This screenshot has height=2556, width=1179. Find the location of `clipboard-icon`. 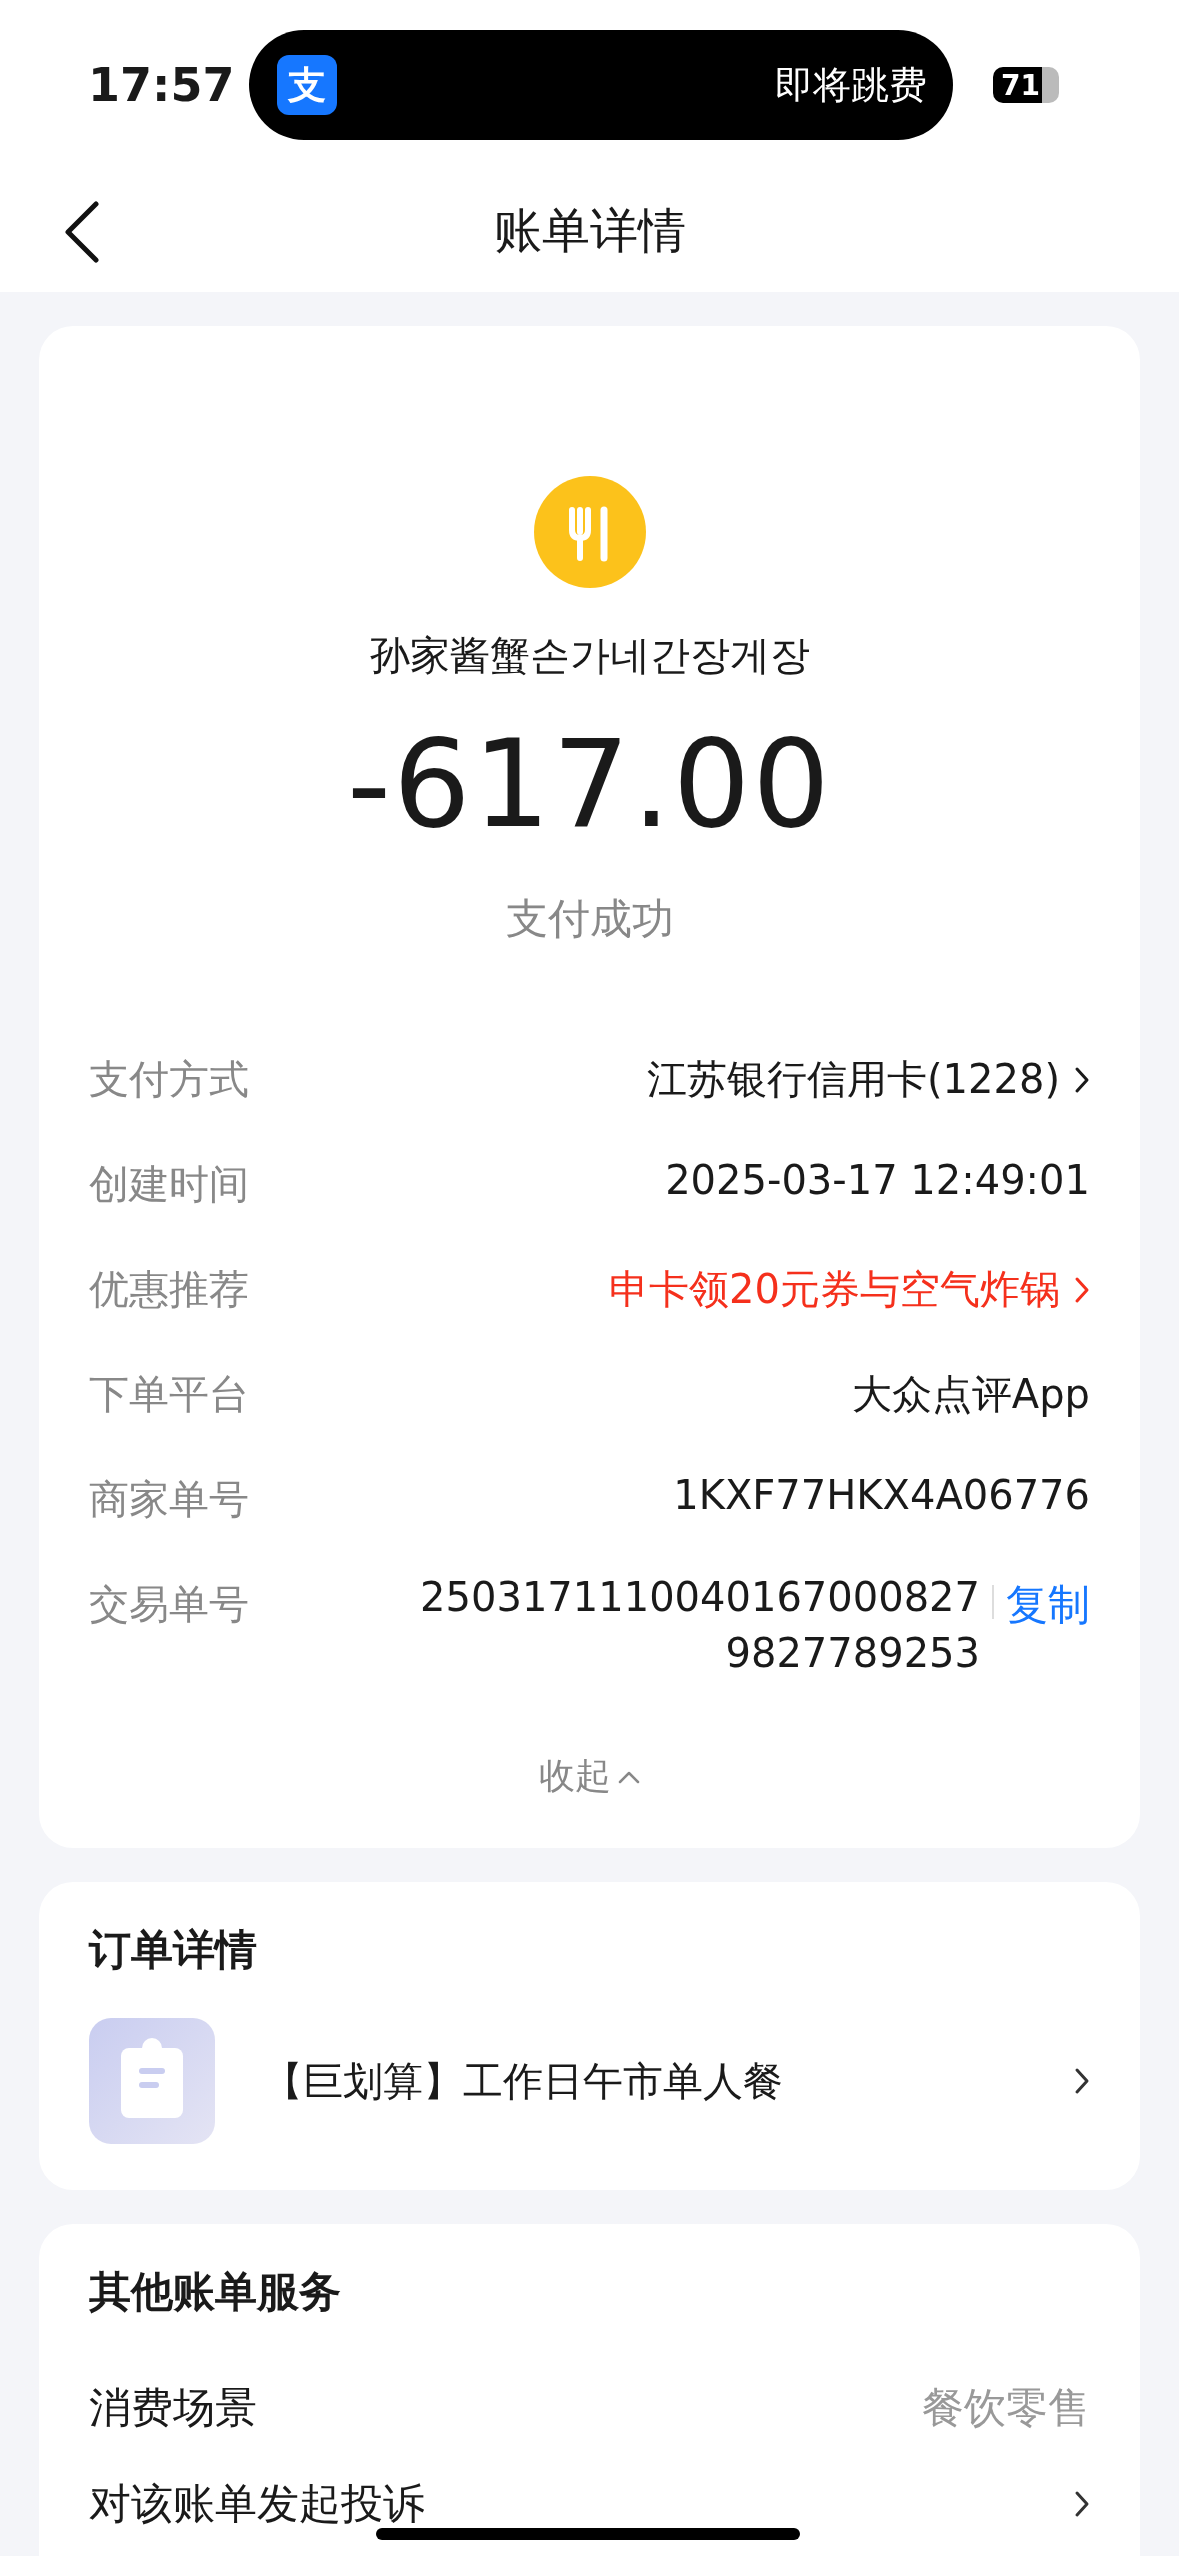

clipboard-icon is located at coordinates (152, 2081).